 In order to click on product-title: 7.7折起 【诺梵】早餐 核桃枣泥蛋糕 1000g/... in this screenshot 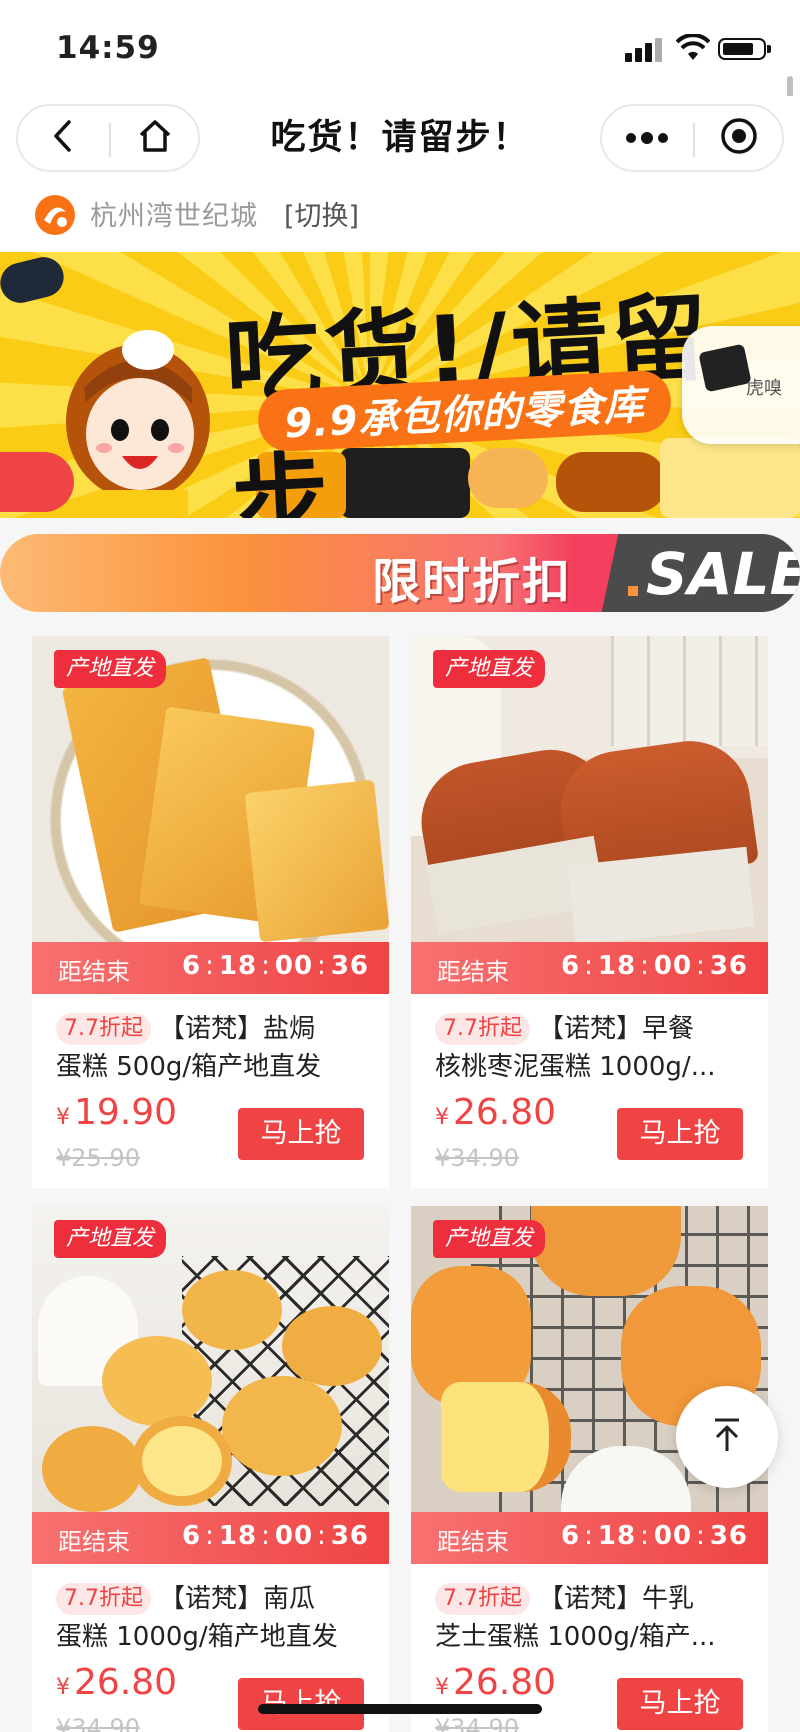, I will do `click(593, 1048)`.